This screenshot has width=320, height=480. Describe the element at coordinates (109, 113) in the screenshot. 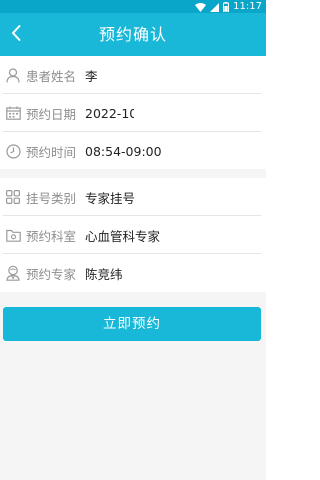

I see `row-value: 2022-10-` at that location.